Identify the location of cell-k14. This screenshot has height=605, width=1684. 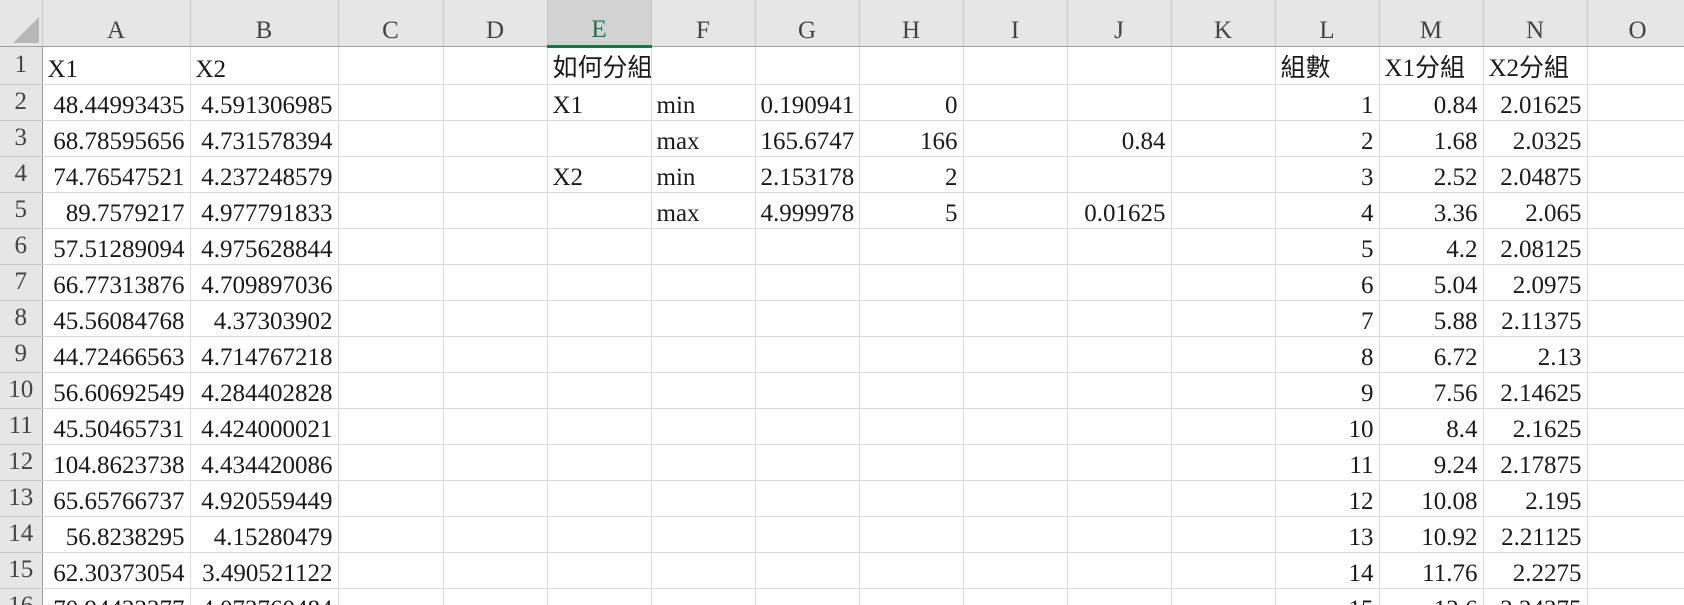
(1223, 534).